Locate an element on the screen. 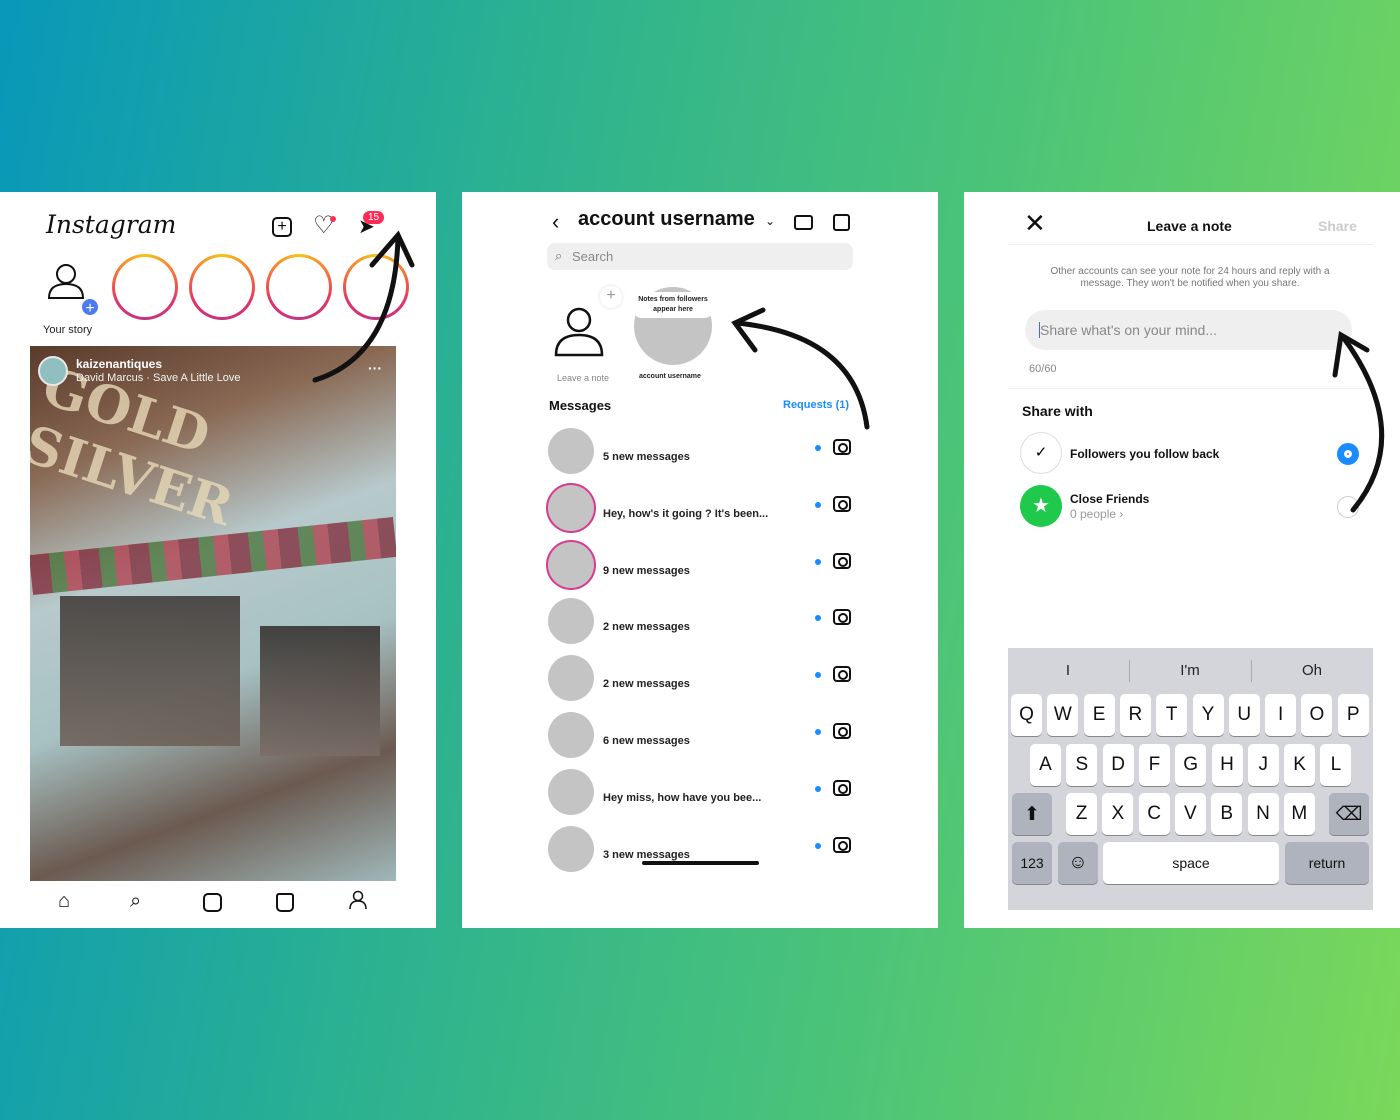 The height and width of the screenshot is (1120, 1400). key-x: X is located at coordinates (1118, 814).